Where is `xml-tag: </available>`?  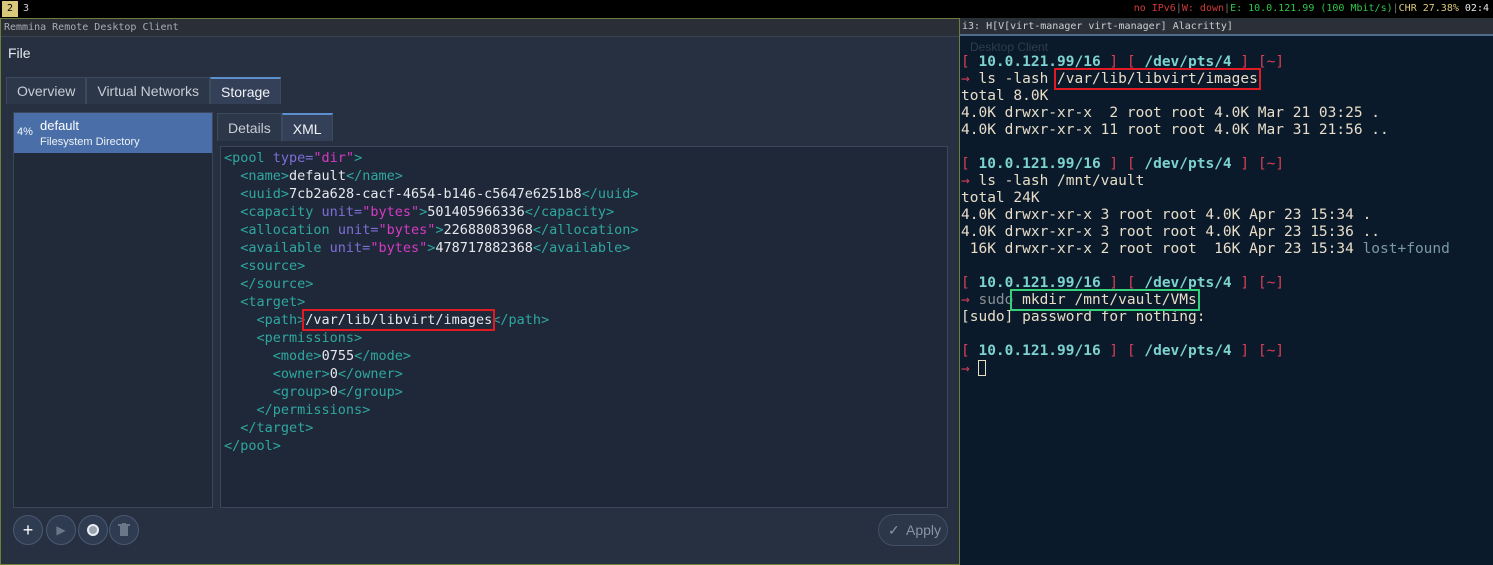 xml-tag: </available> is located at coordinates (581, 248).